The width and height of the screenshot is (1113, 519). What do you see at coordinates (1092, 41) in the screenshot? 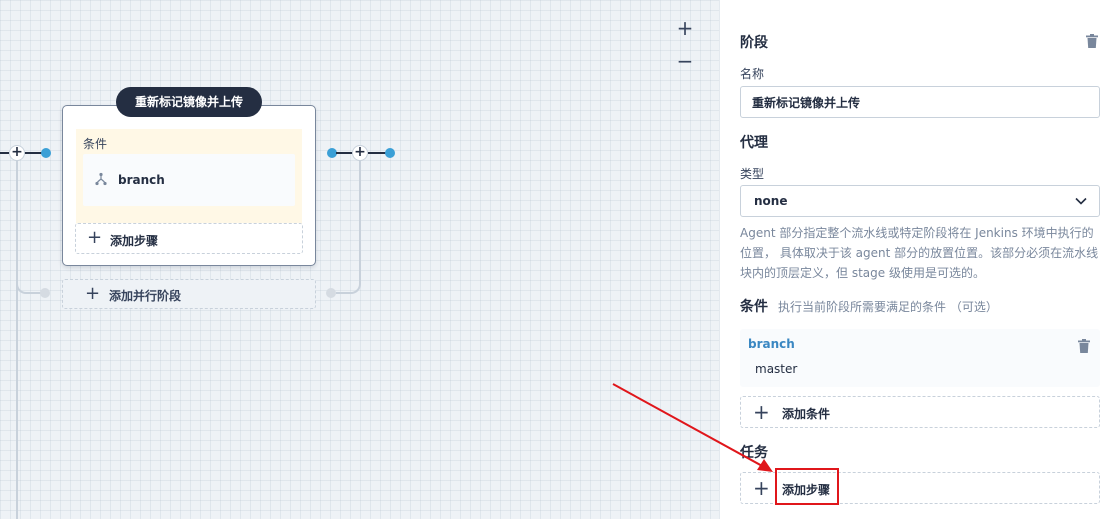
I see `delete-stage-trash-icon` at bounding box center [1092, 41].